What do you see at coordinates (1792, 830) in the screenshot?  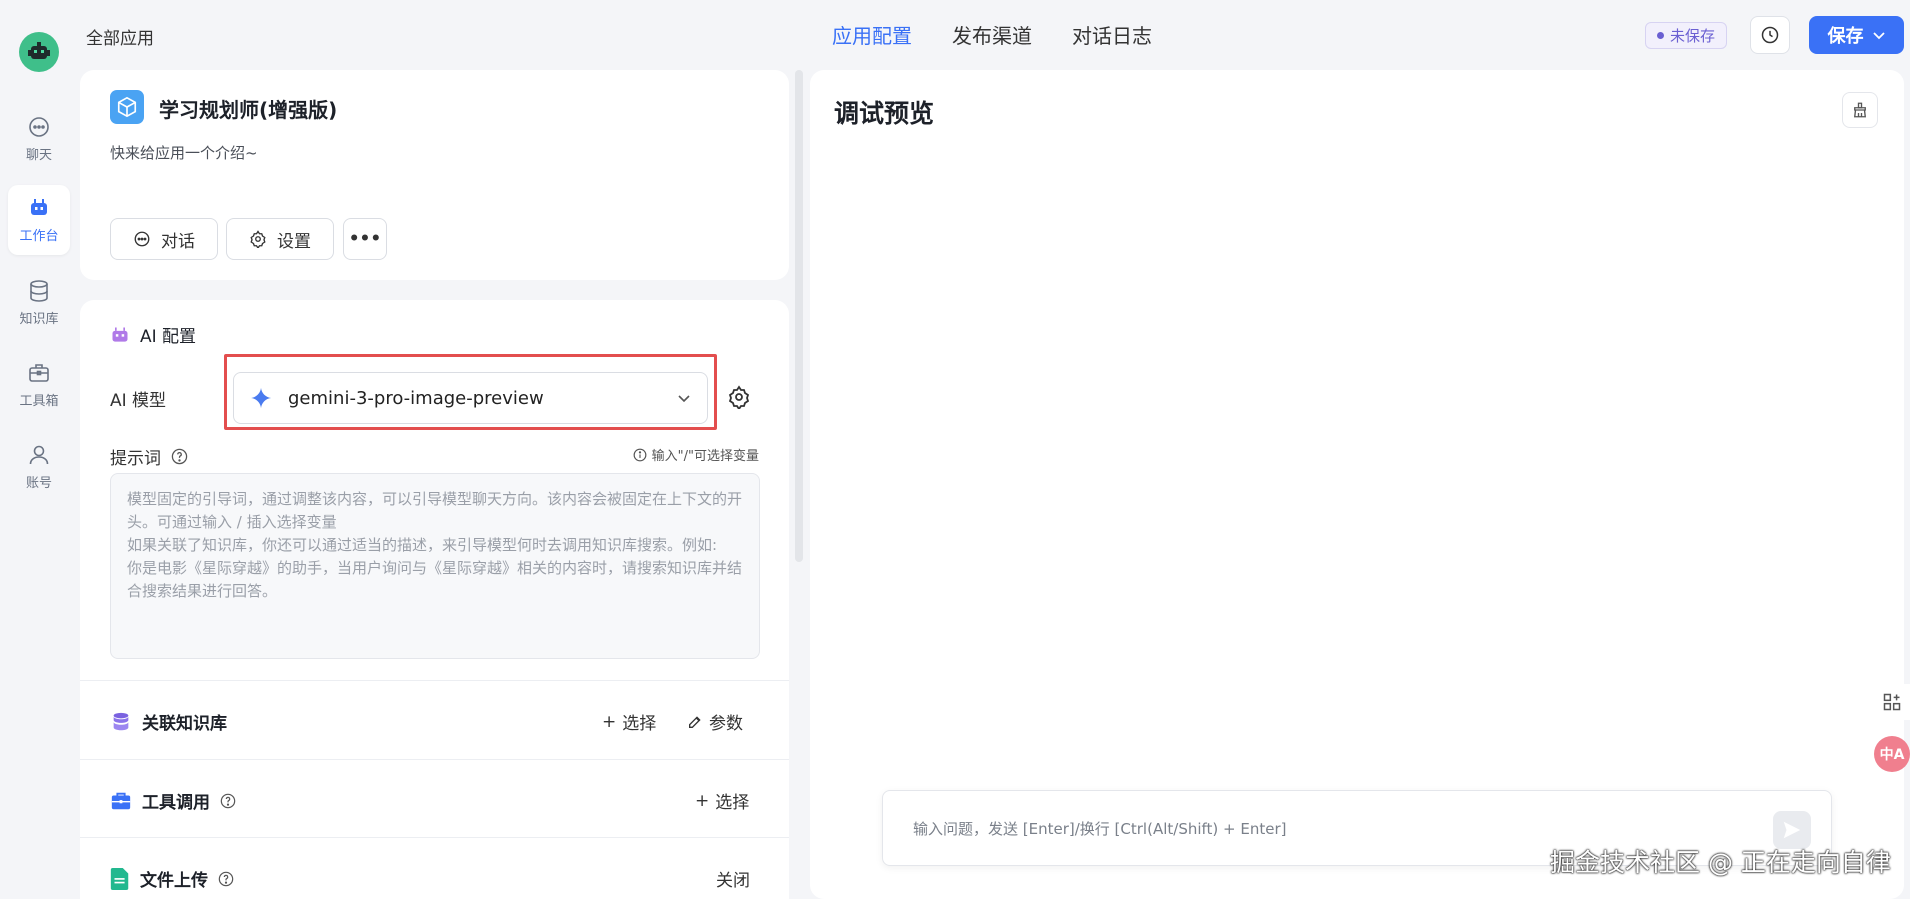 I see `send-icon` at bounding box center [1792, 830].